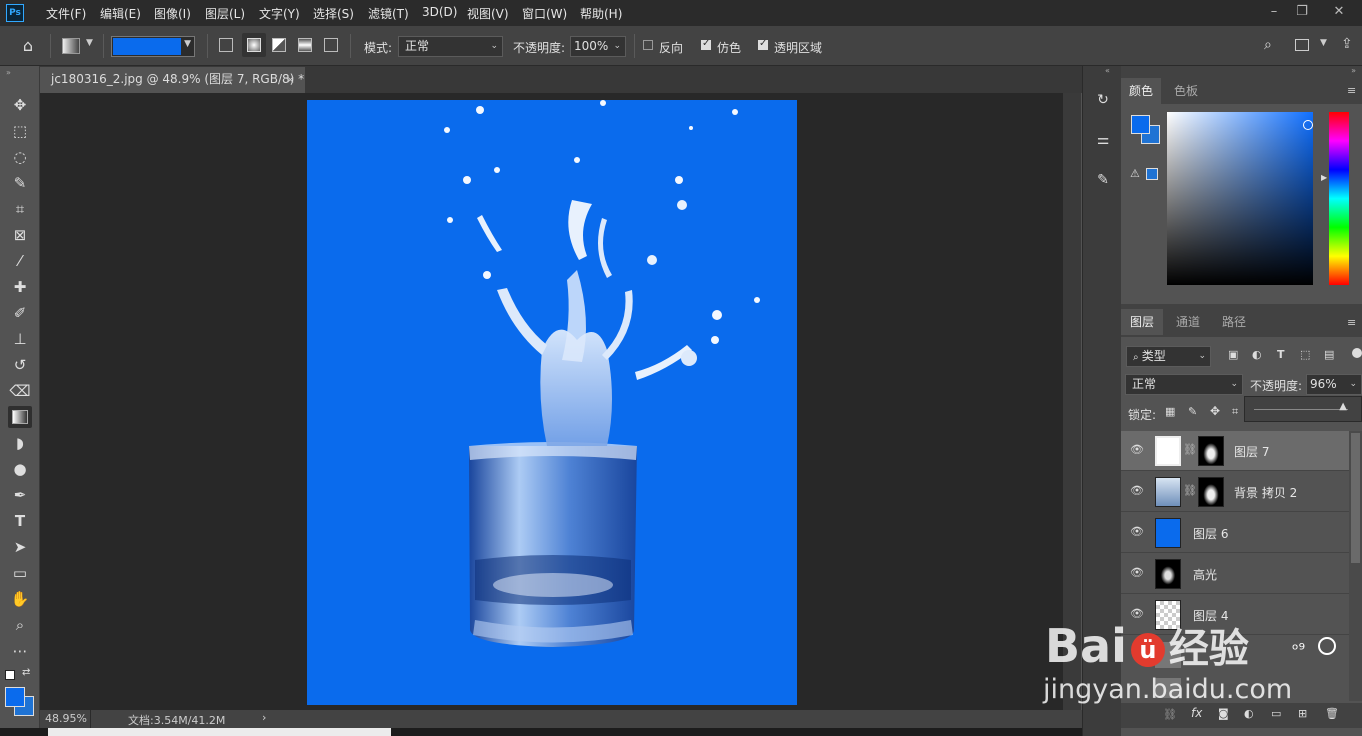 Image resolution: width=1362 pixels, height=736 pixels. What do you see at coordinates (1234, 322) in the screenshot?
I see `tab-paths: 路径` at bounding box center [1234, 322].